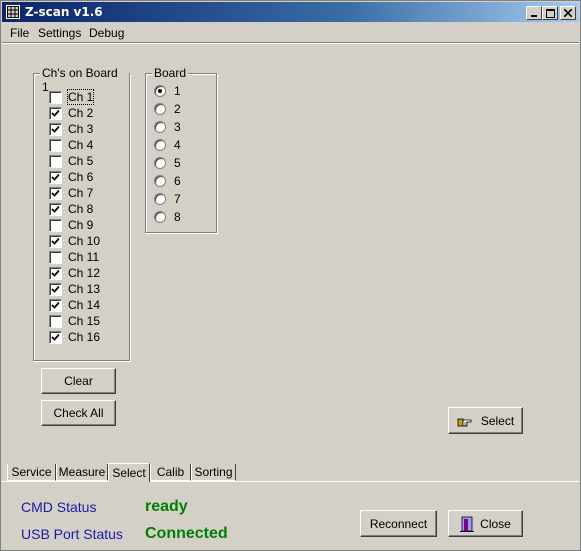 The height and width of the screenshot is (551, 581). I want to click on channel-checkbox-row: Ch 9, so click(71, 225).